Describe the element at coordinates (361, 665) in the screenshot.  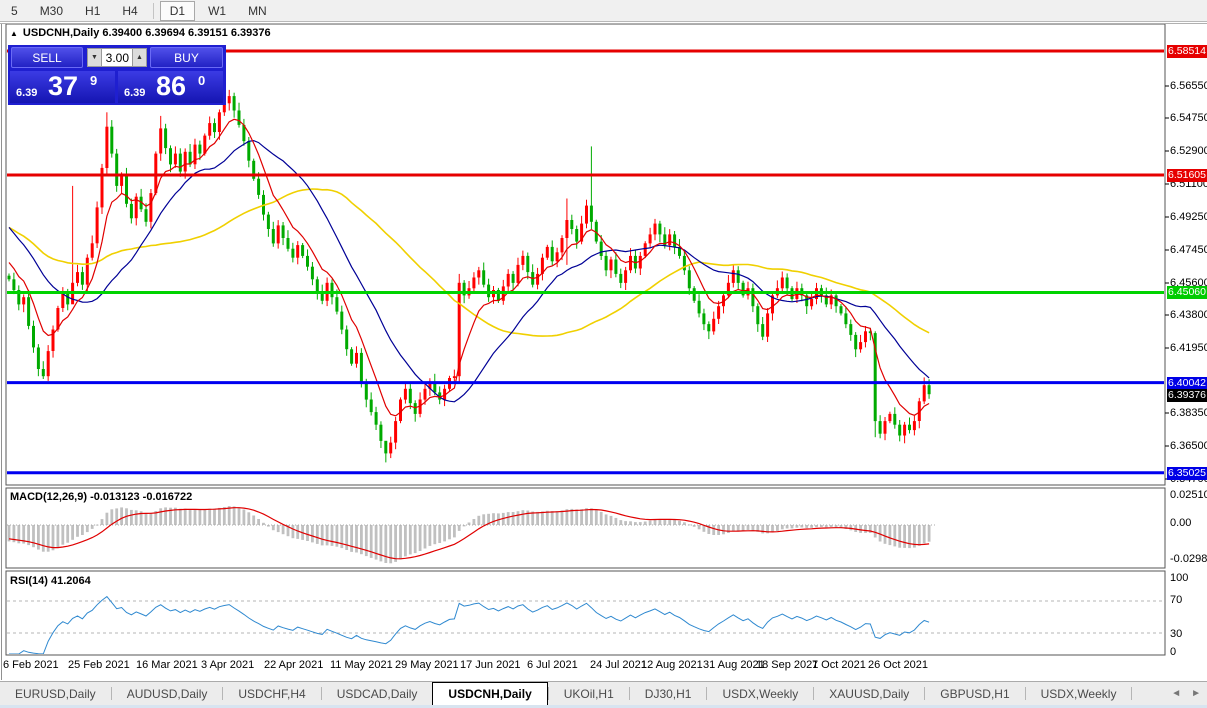
I see `date-axis-label: 11 May 2021` at that location.